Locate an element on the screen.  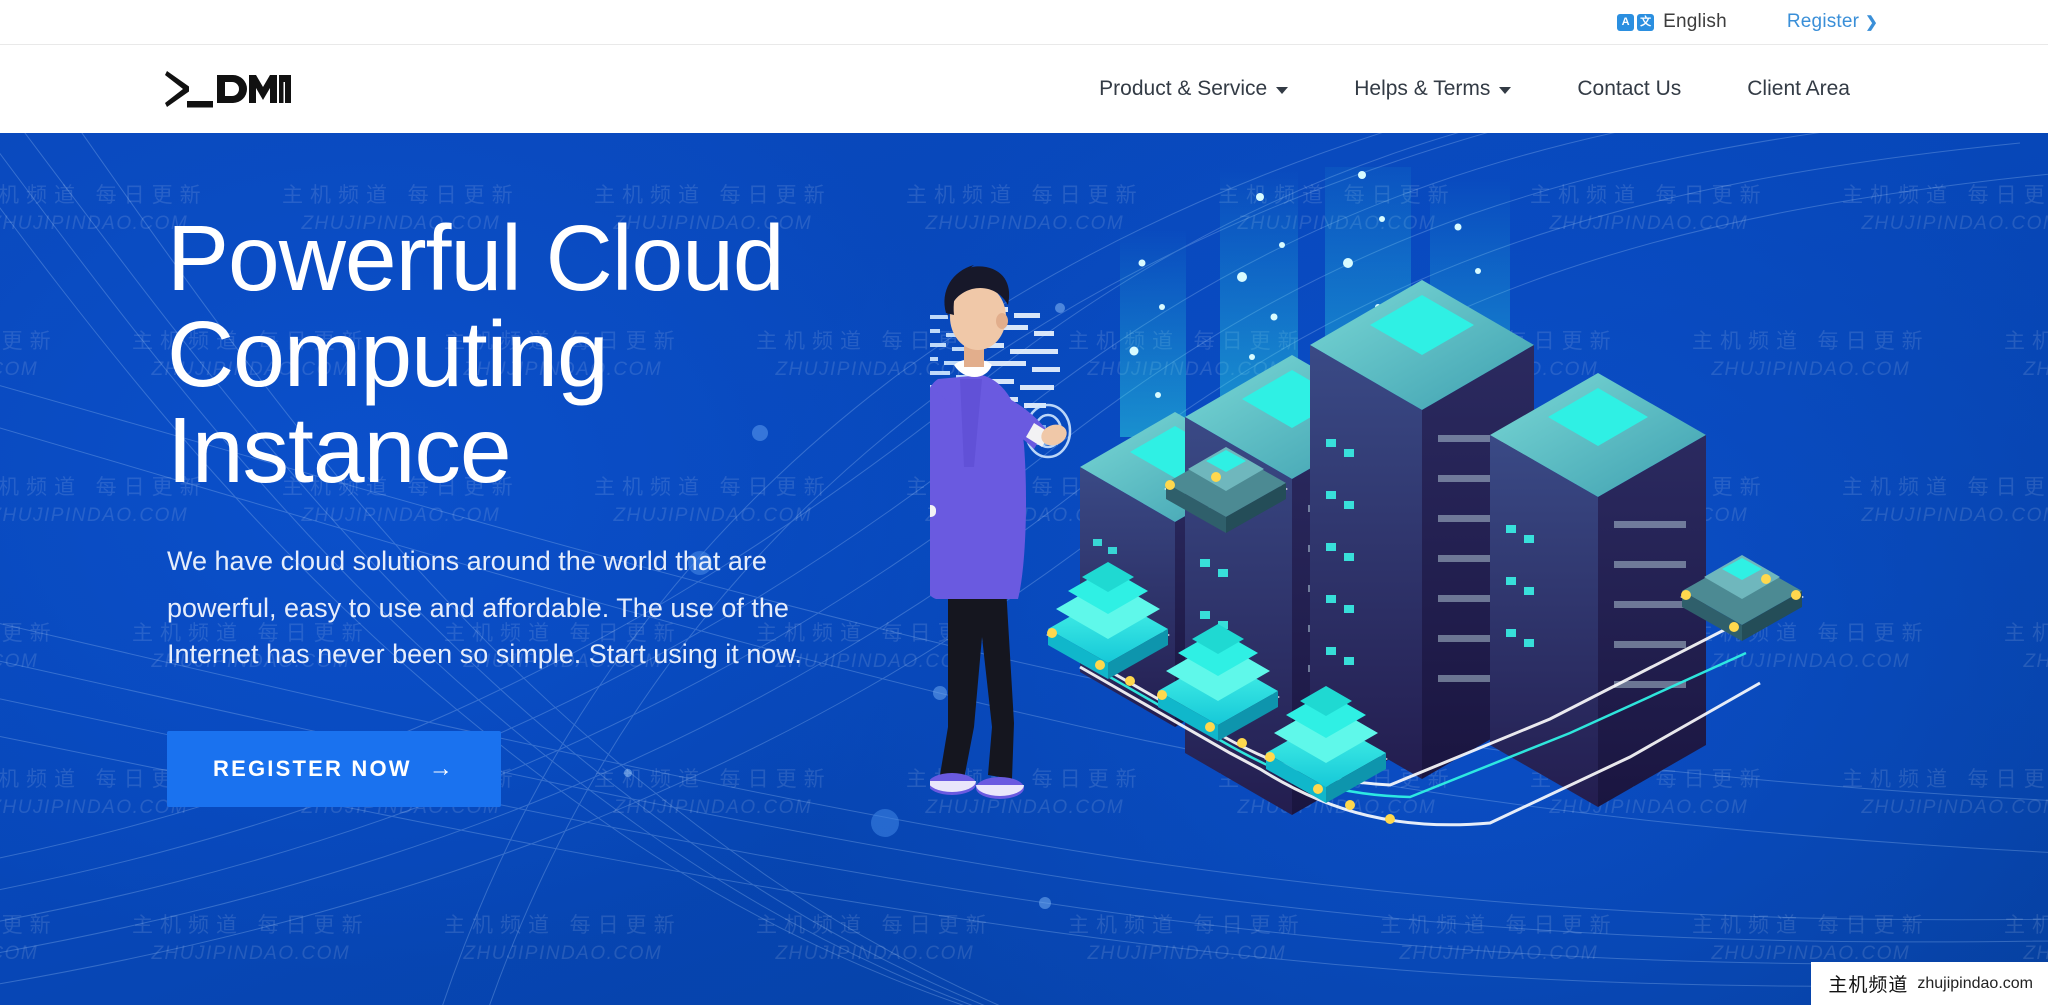
nav-item-client-area: Client Area is located at coordinates (1798, 89).